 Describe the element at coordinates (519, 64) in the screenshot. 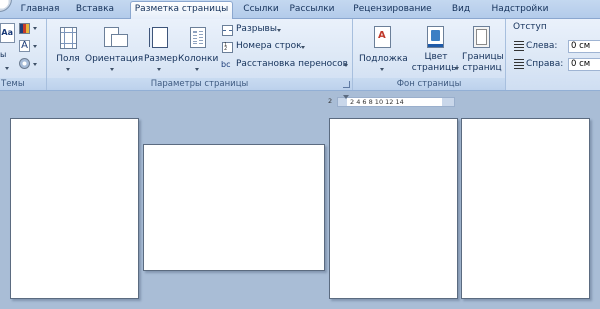

I see `indent-right-icon` at that location.